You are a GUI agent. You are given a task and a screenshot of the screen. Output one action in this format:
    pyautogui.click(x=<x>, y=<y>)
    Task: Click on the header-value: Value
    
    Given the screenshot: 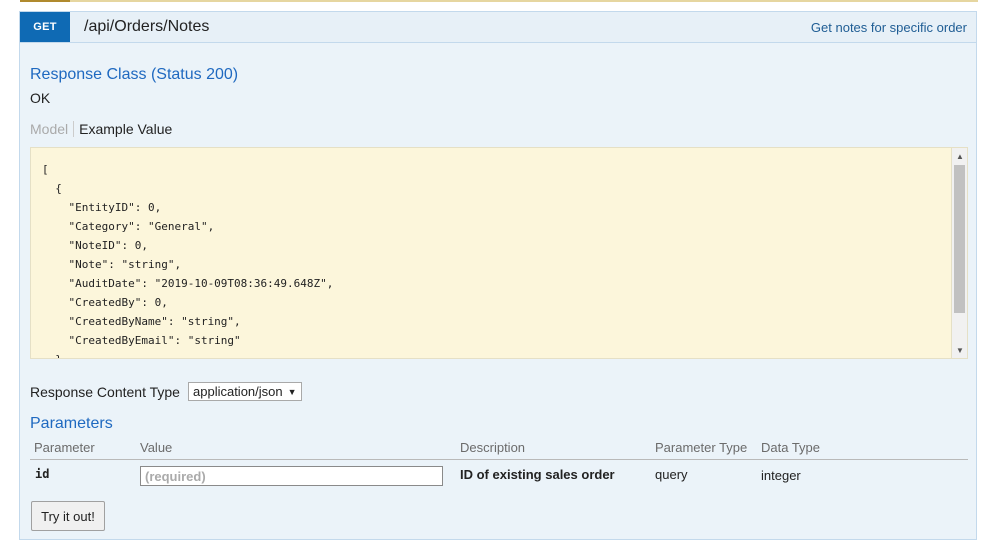 What is the action you would take?
    pyautogui.click(x=156, y=447)
    